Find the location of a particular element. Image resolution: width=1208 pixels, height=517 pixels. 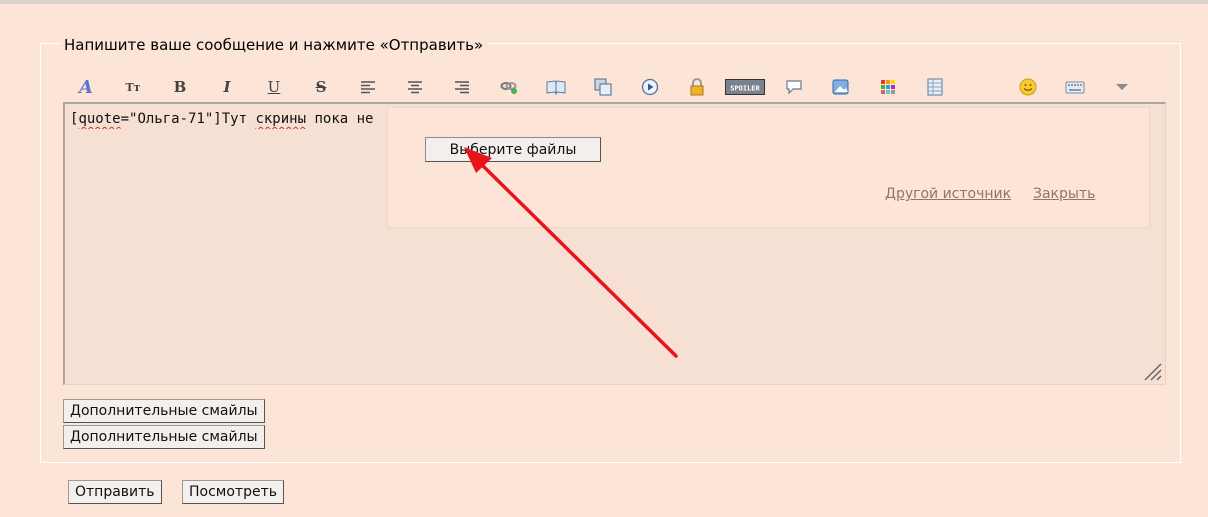

spoiler-icon-label: SPOILER is located at coordinates (745, 89).